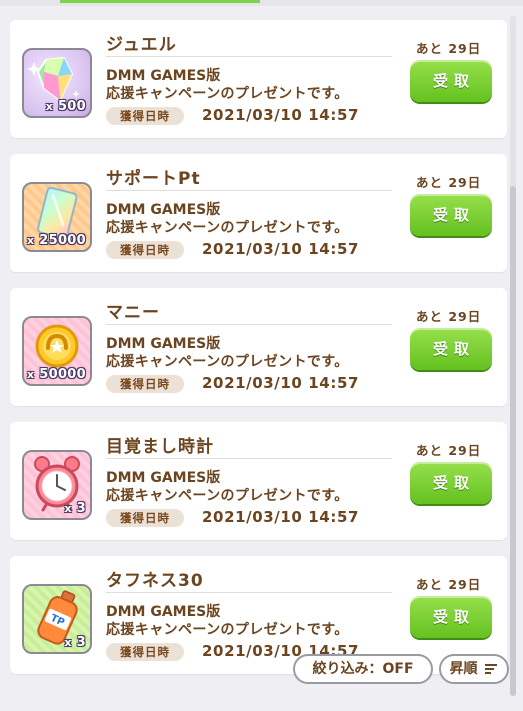 The image size is (523, 711). I want to click on top-bar, so click(261, 3).